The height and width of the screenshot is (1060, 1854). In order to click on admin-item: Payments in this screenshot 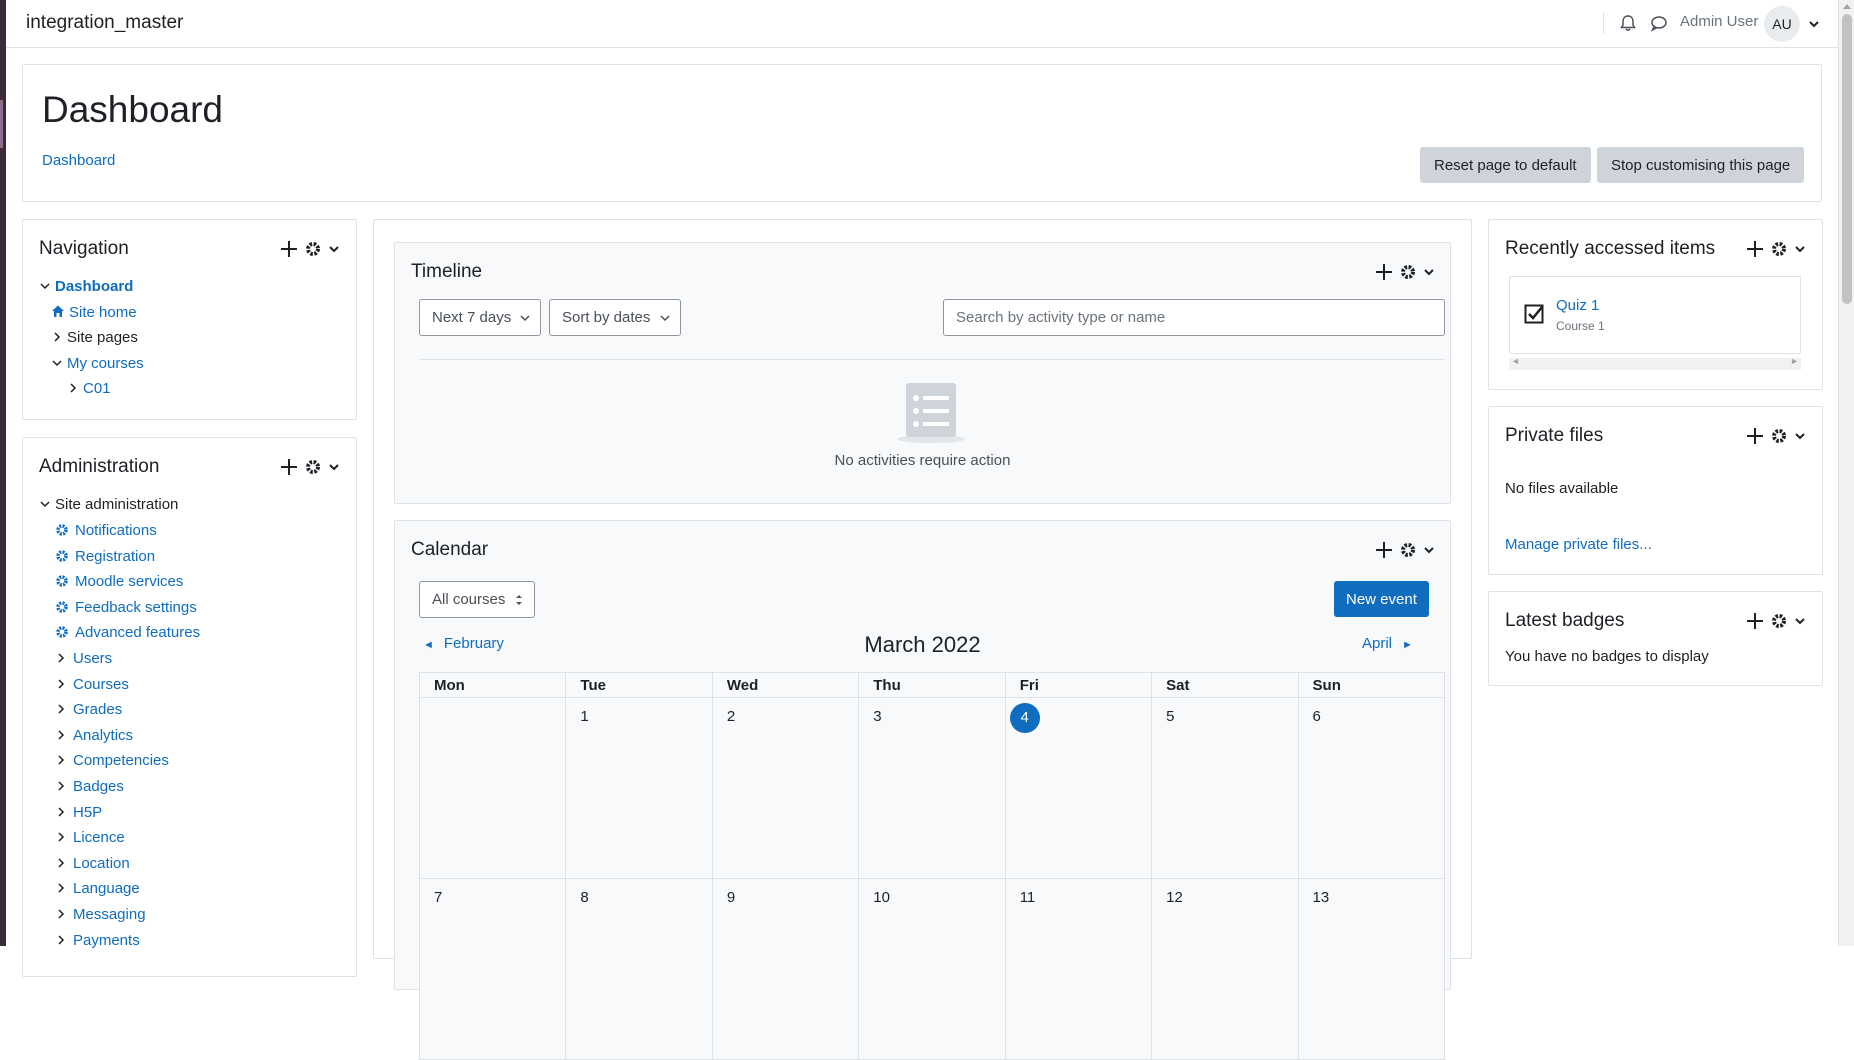, I will do `click(97, 941)`.